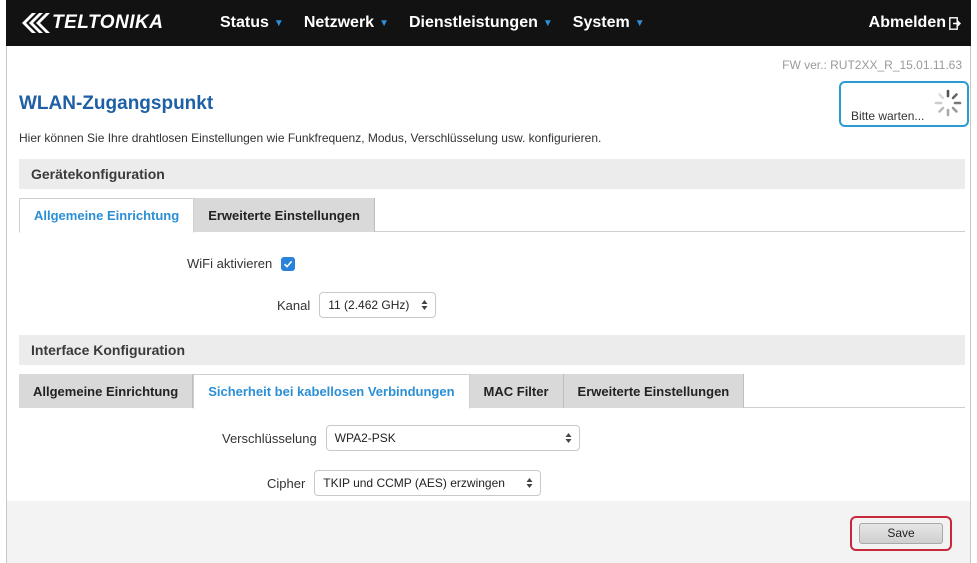  Describe the element at coordinates (488, 532) in the screenshot. I see `form-footer: Save` at that location.